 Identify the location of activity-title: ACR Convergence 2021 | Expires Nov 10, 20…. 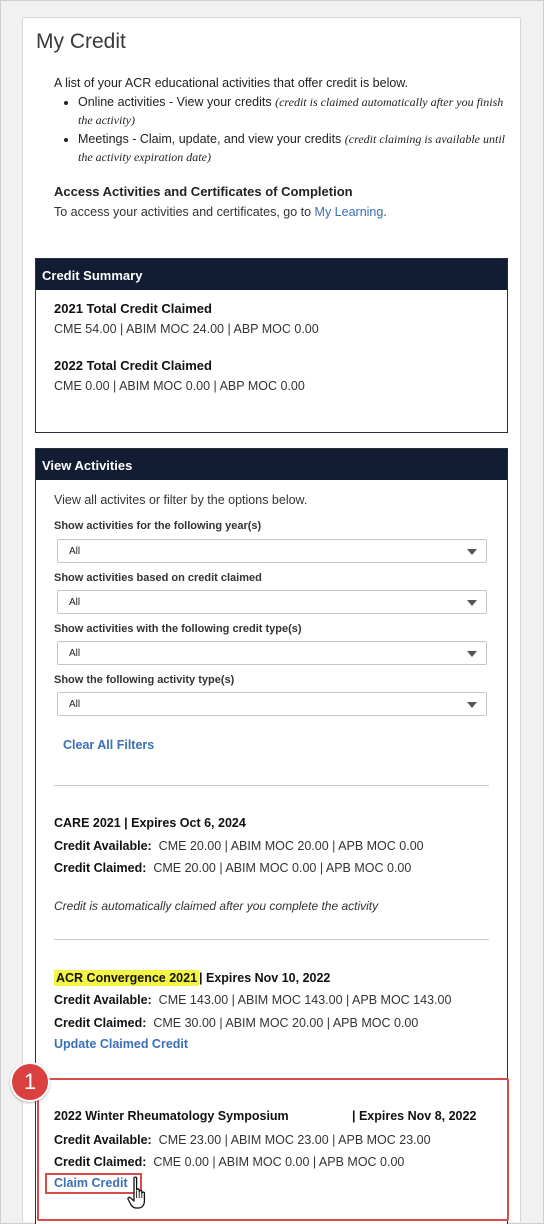
(192, 978).